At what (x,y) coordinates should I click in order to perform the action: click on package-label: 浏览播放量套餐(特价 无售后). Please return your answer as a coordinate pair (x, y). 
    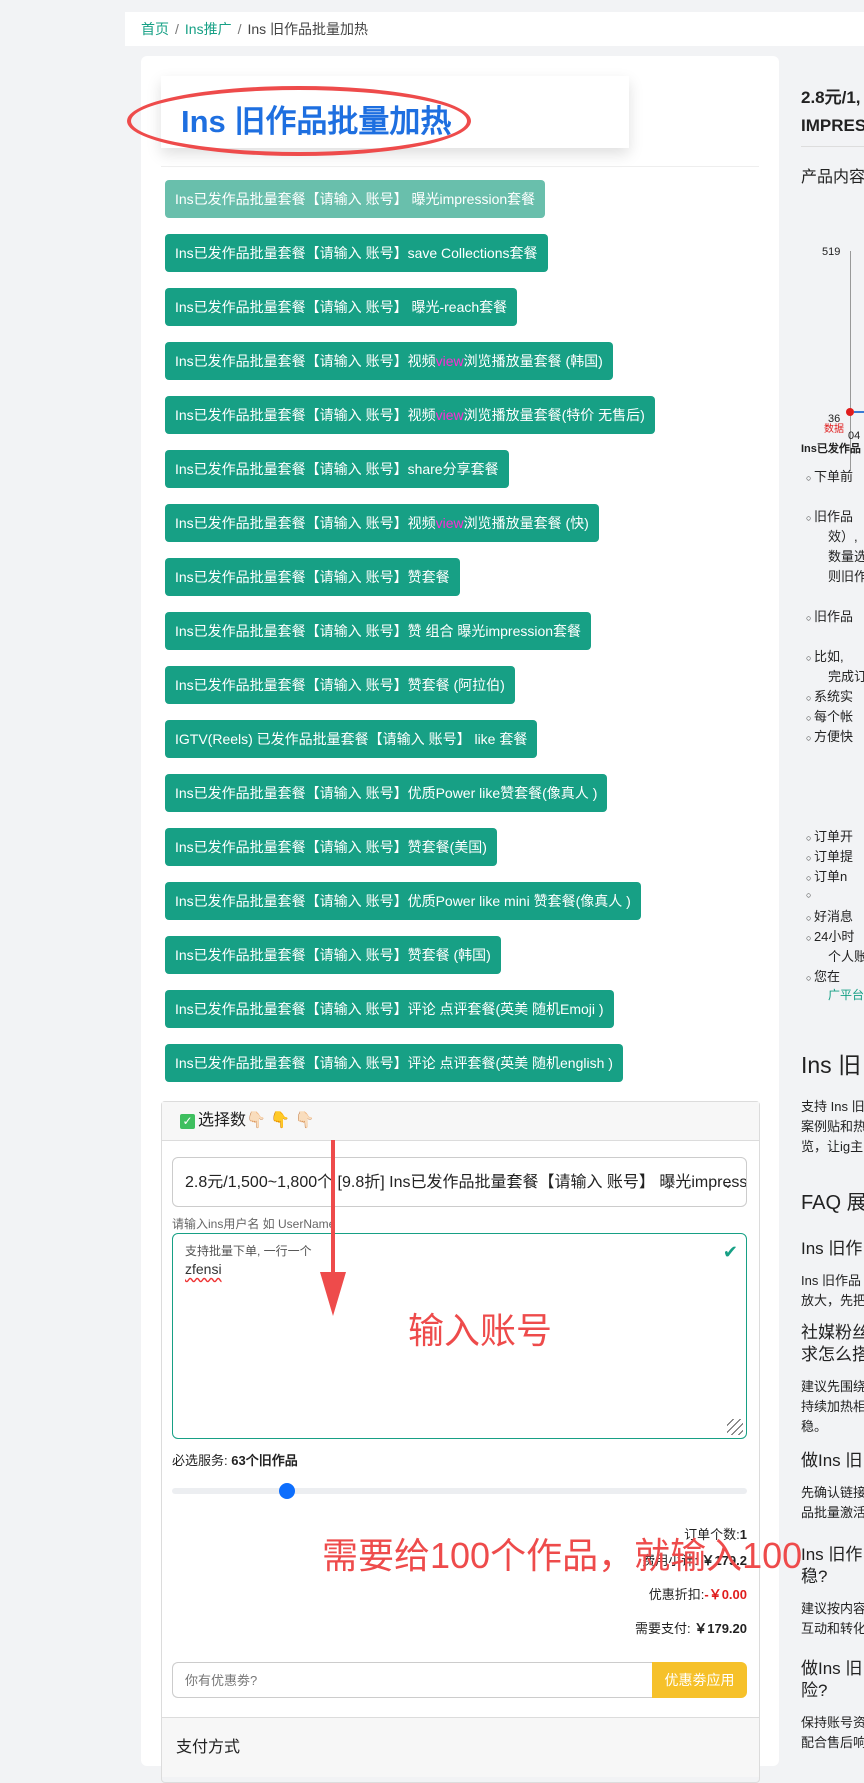
    Looking at the image, I should click on (554, 415).